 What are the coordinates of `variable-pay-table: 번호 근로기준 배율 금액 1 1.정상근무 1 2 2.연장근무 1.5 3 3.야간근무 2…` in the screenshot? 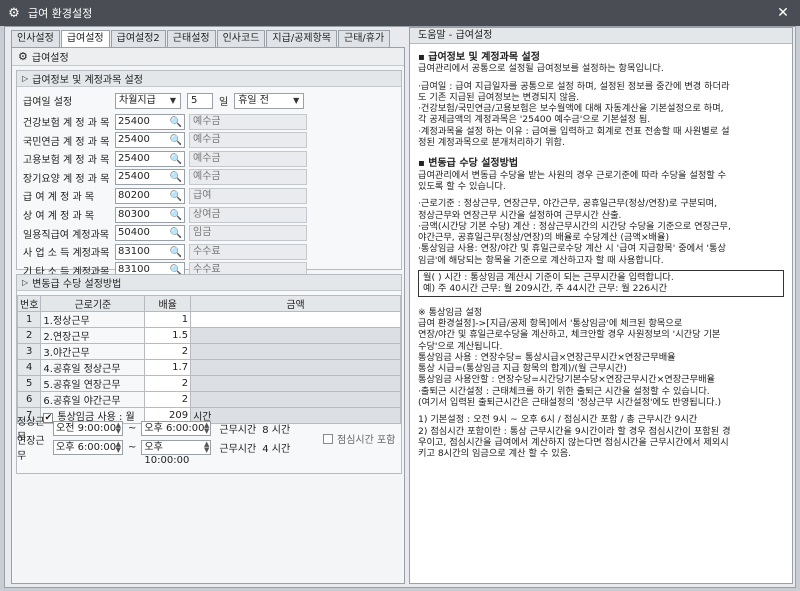 It's located at (208, 359).